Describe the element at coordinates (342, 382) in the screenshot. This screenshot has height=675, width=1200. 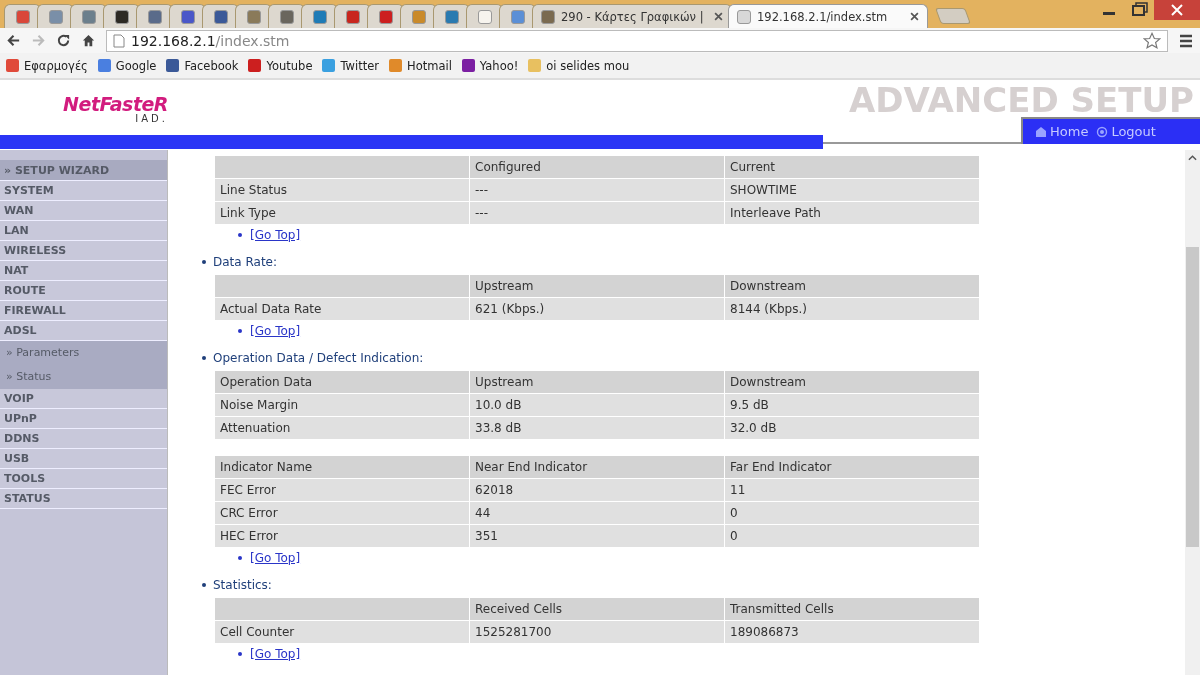
I see `table-cell: Operation Data` at that location.